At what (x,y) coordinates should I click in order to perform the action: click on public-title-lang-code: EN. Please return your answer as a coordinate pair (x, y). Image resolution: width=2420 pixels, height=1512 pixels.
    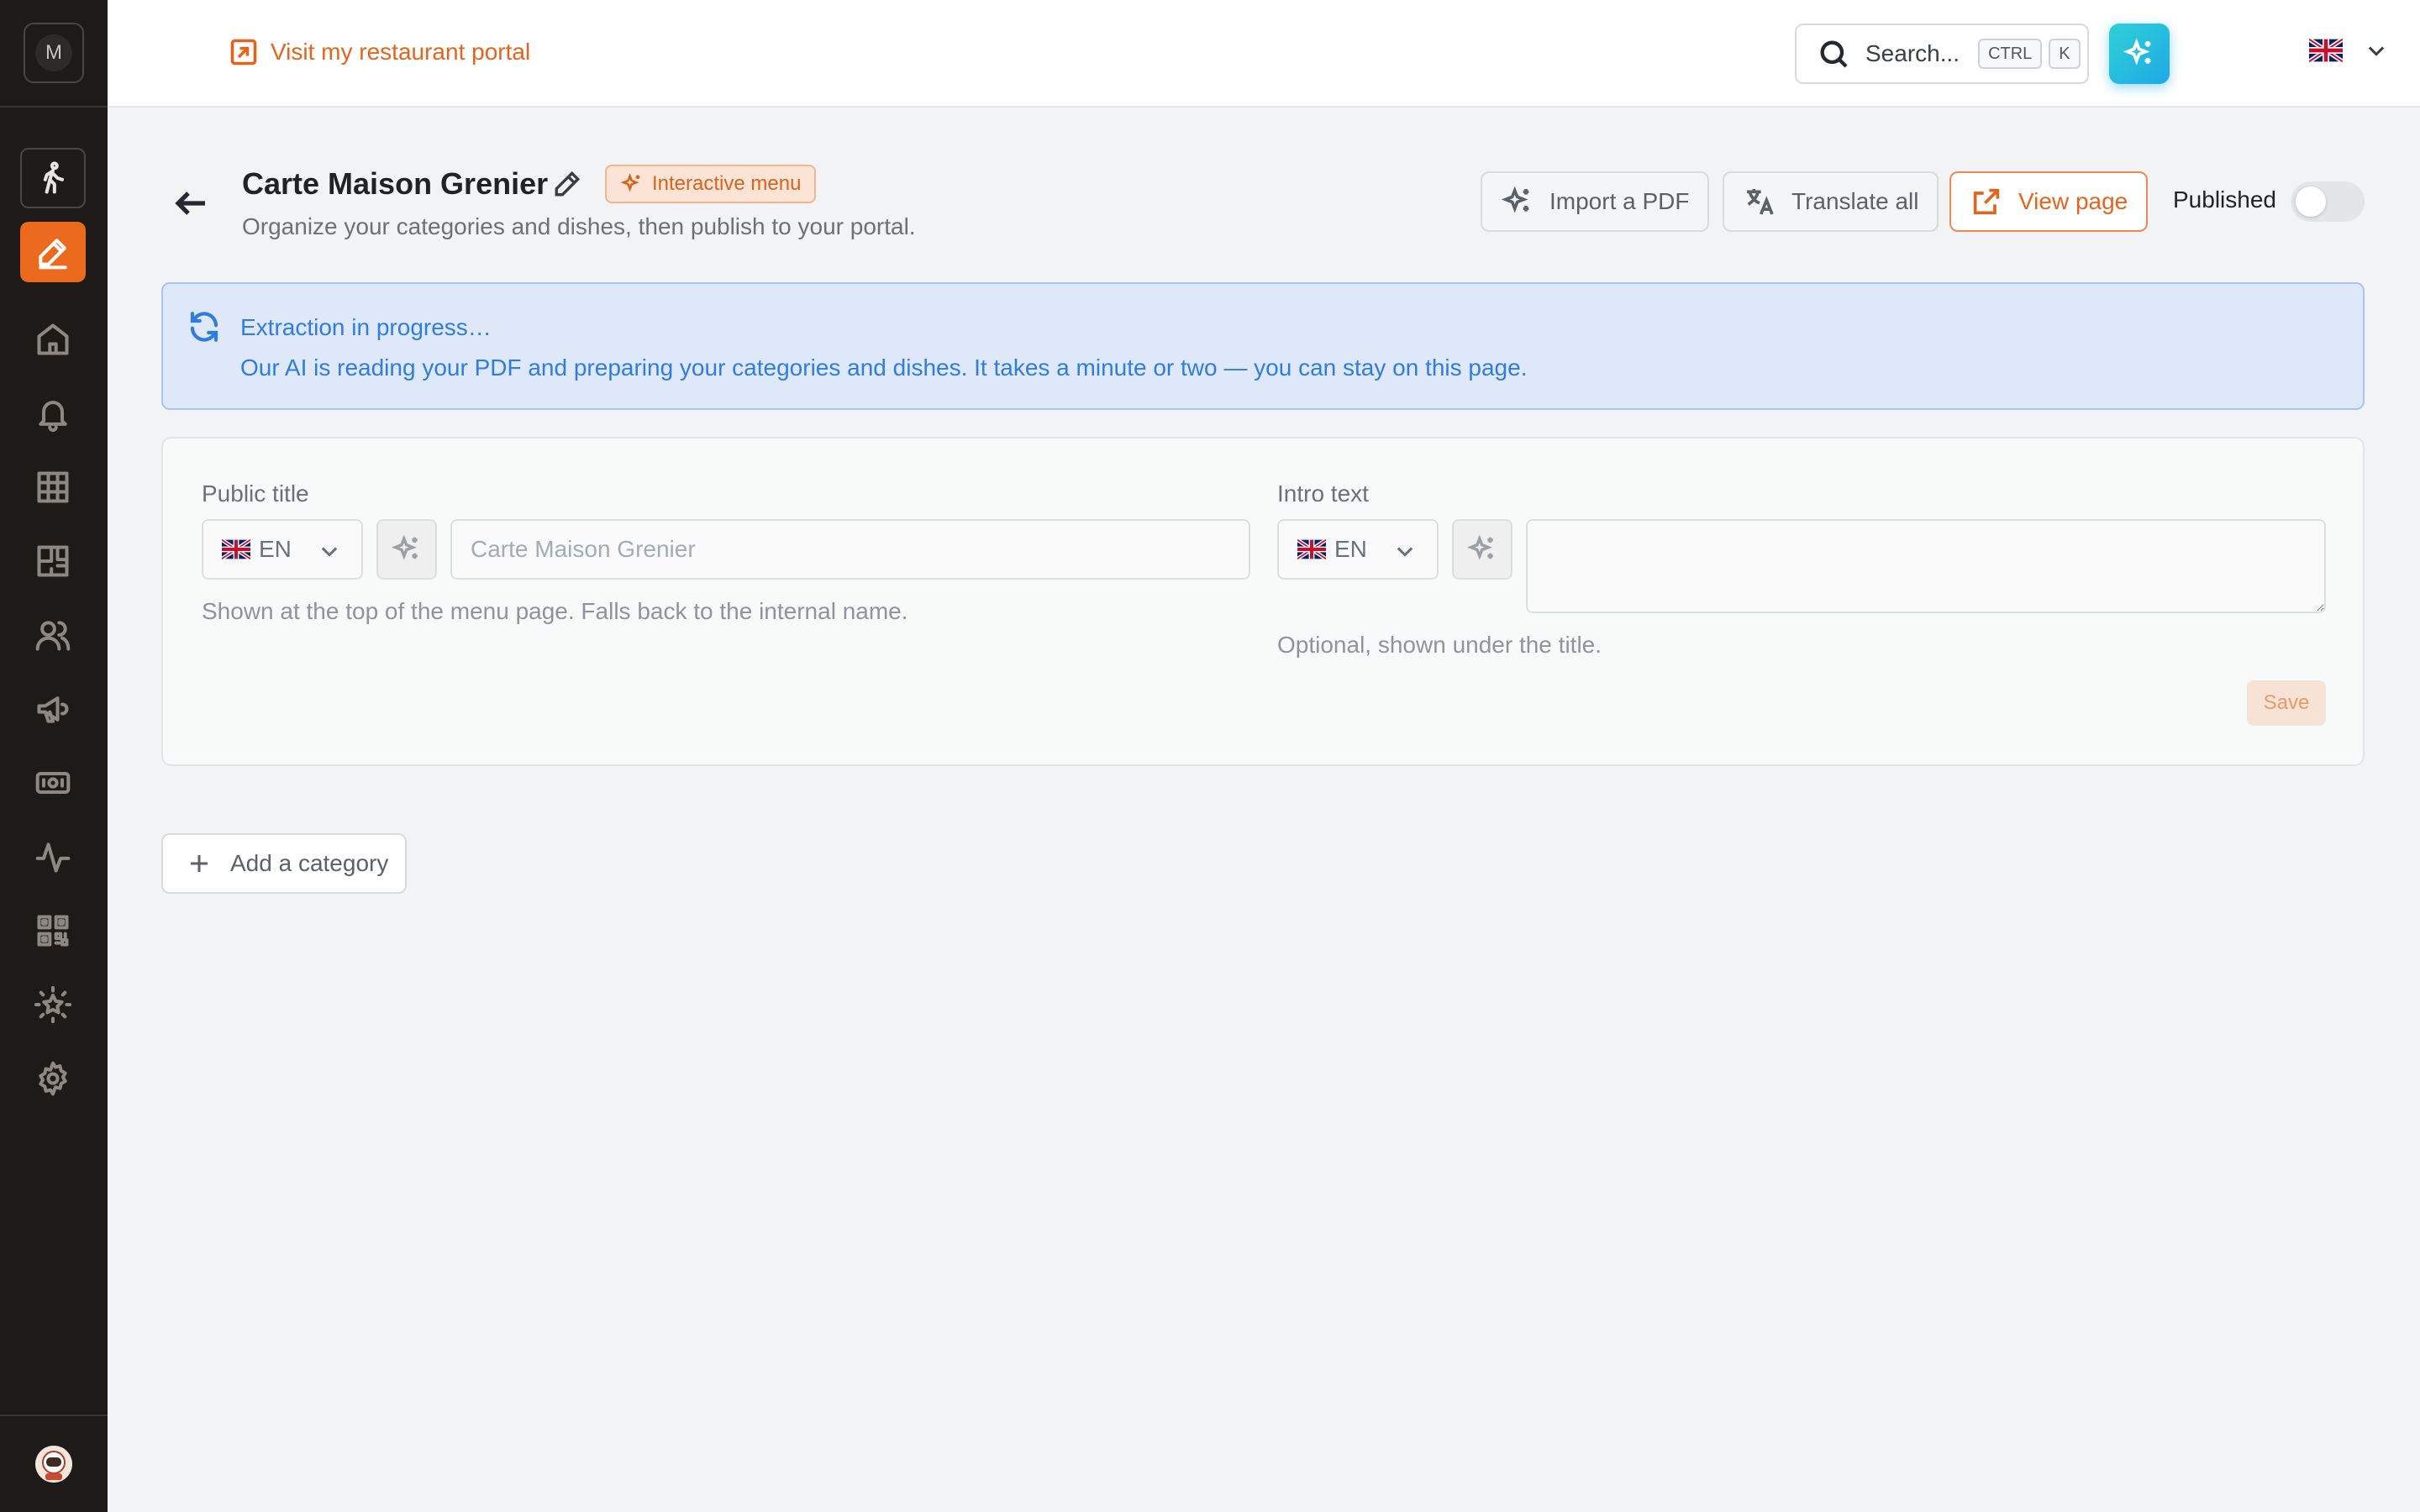
    Looking at the image, I should click on (276, 549).